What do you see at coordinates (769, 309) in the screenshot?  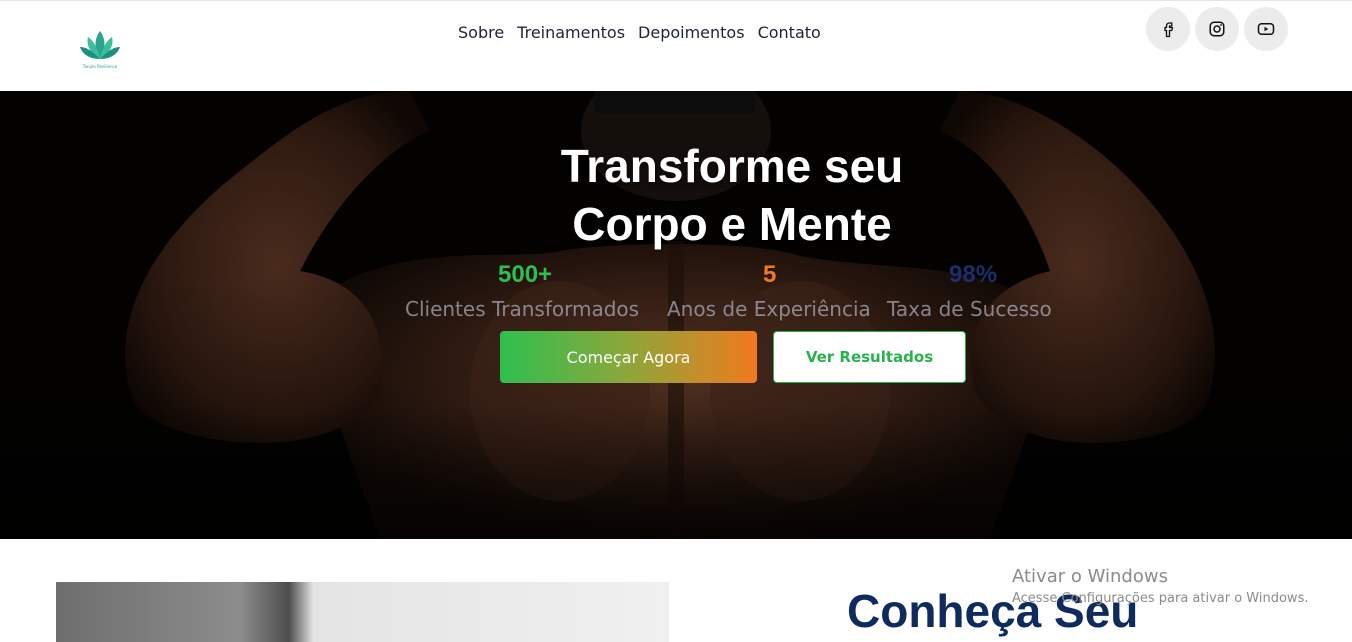 I see `stat-label-years: Anos de Experiência` at bounding box center [769, 309].